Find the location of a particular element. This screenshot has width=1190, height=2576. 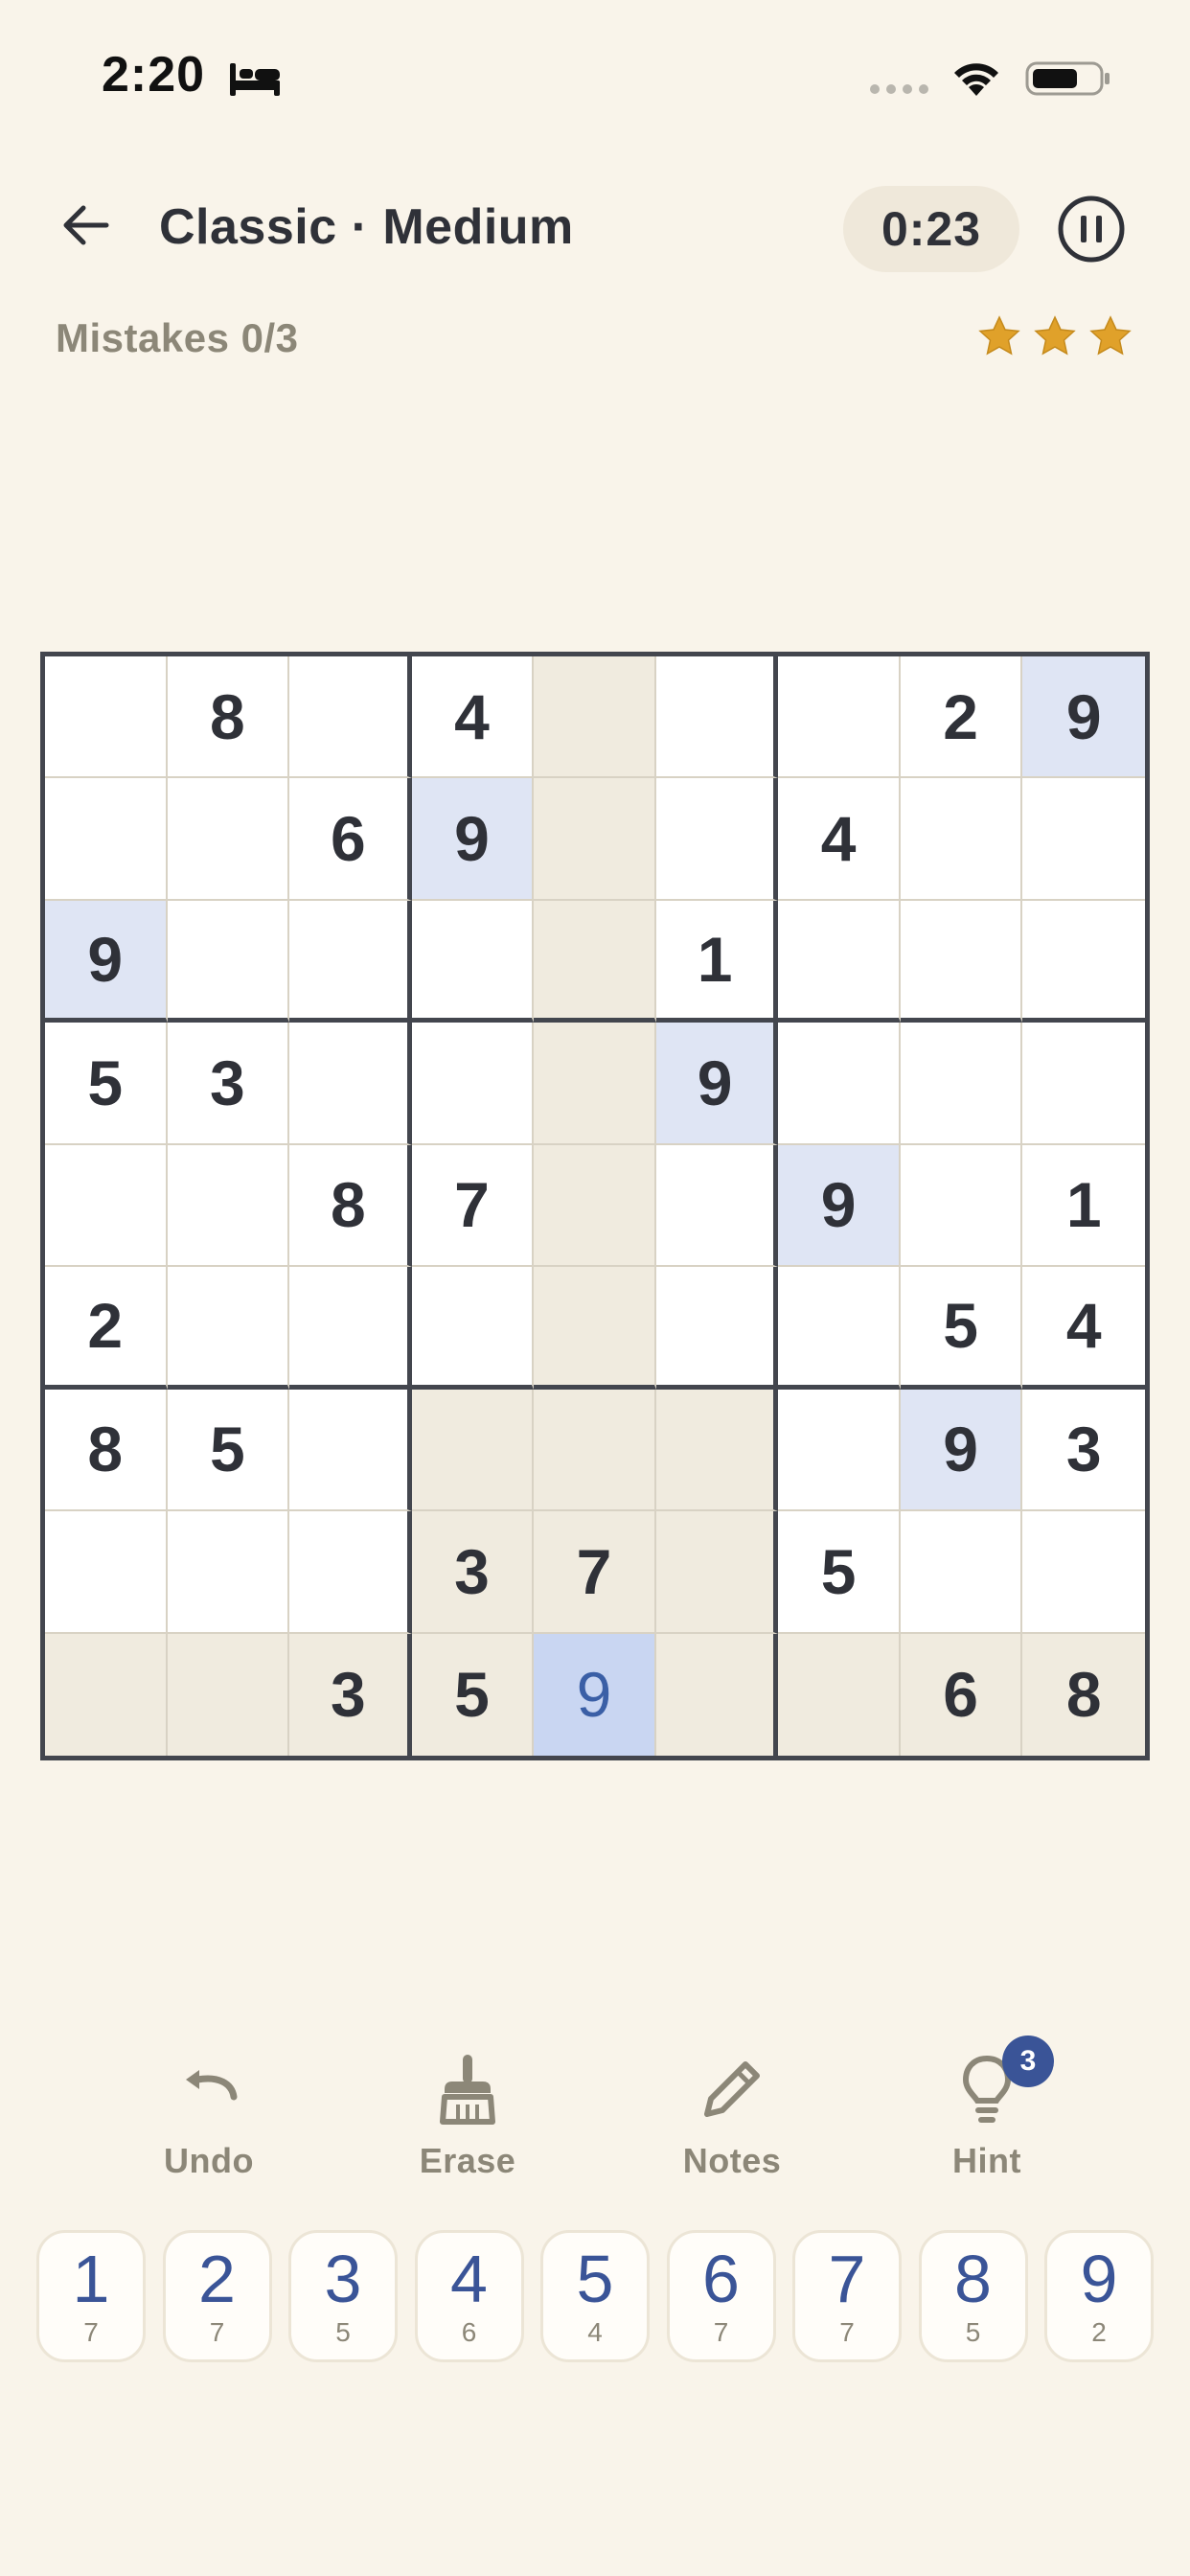

sudoku-cell-r6c9: 4 is located at coordinates (1083, 1328).